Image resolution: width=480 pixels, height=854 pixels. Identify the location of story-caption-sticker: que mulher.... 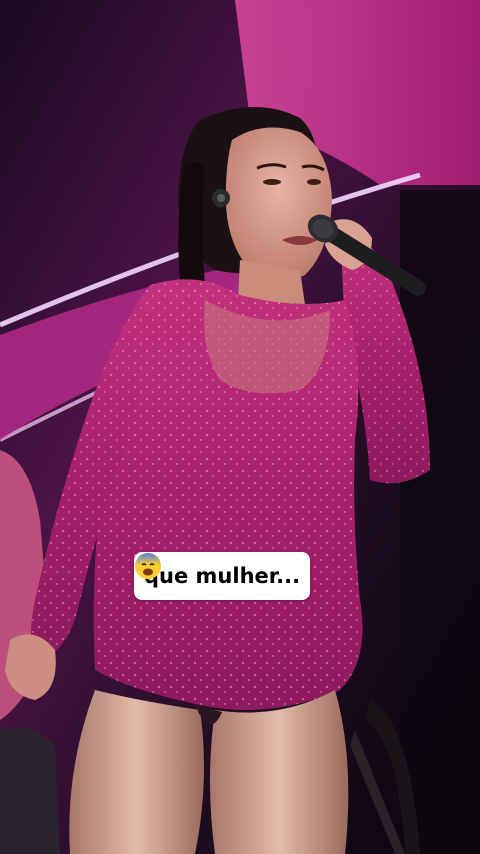
(222, 576).